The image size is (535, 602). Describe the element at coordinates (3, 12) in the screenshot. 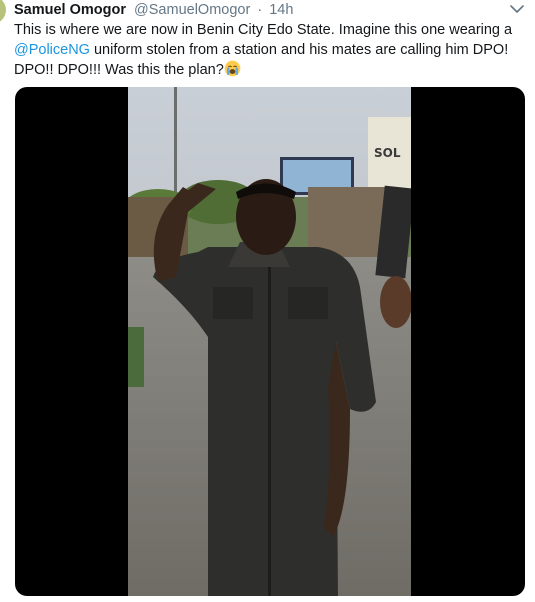

I see `avatar` at that location.